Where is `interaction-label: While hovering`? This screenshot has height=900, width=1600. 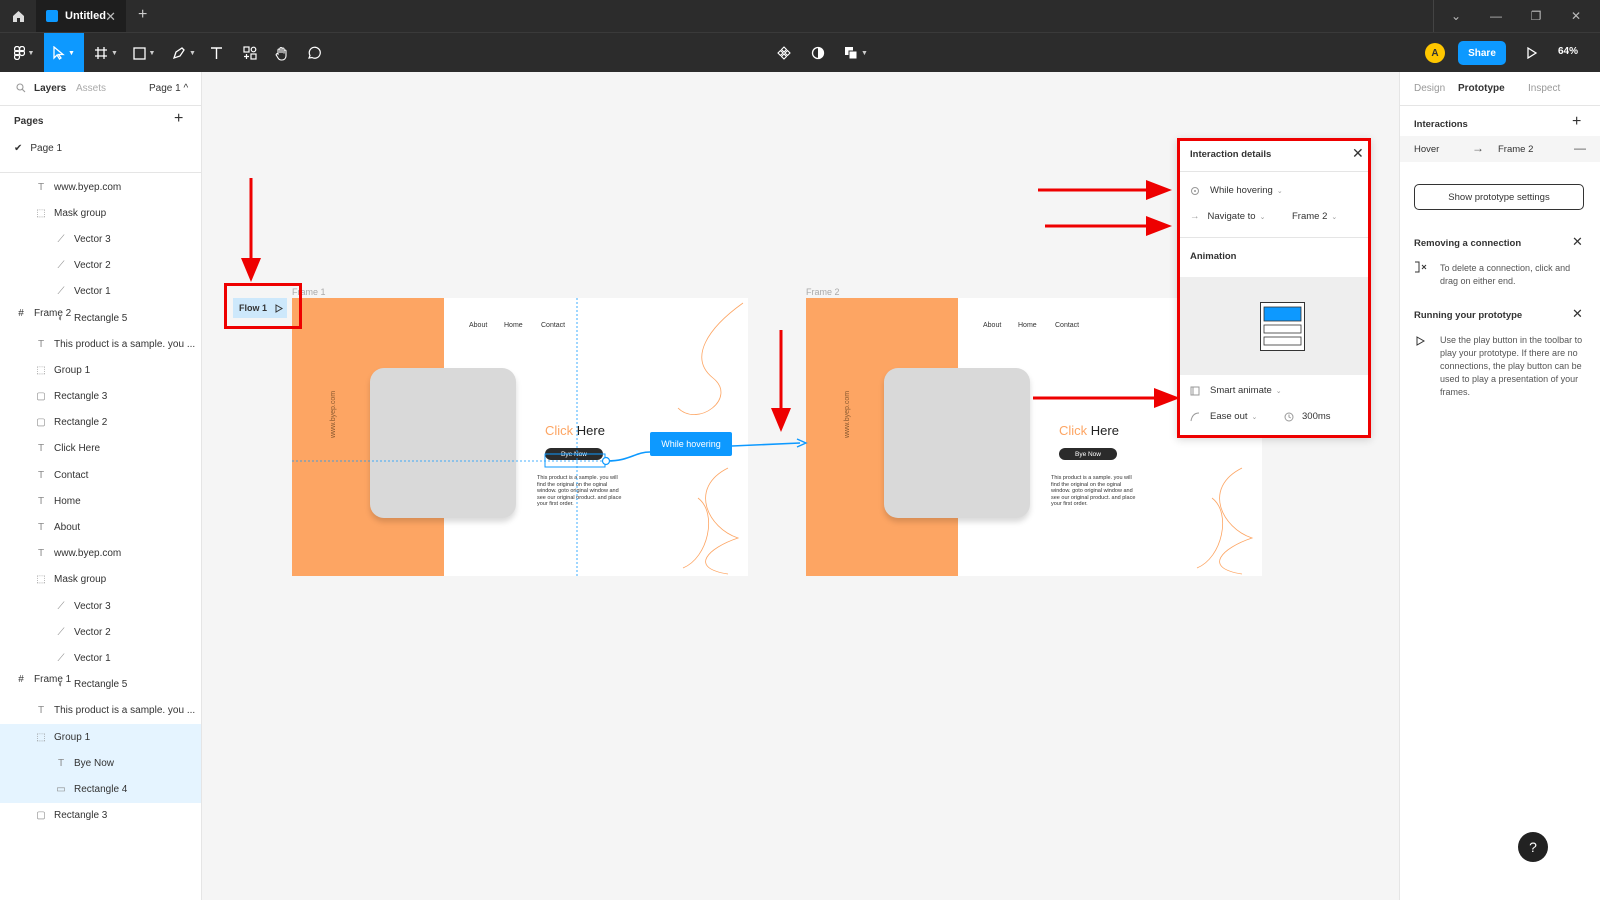 interaction-label: While hovering is located at coordinates (691, 444).